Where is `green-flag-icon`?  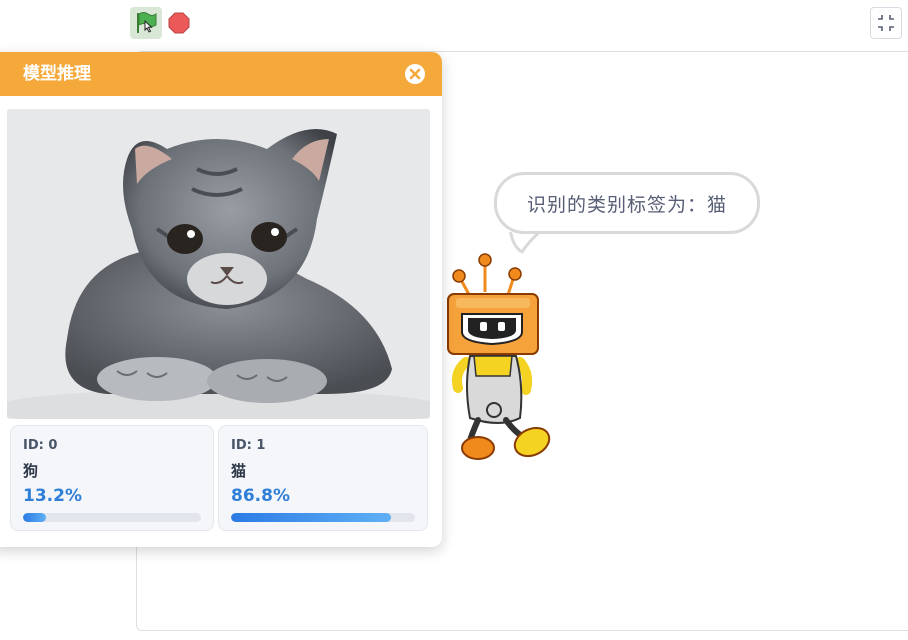
green-flag-icon is located at coordinates (147, 22).